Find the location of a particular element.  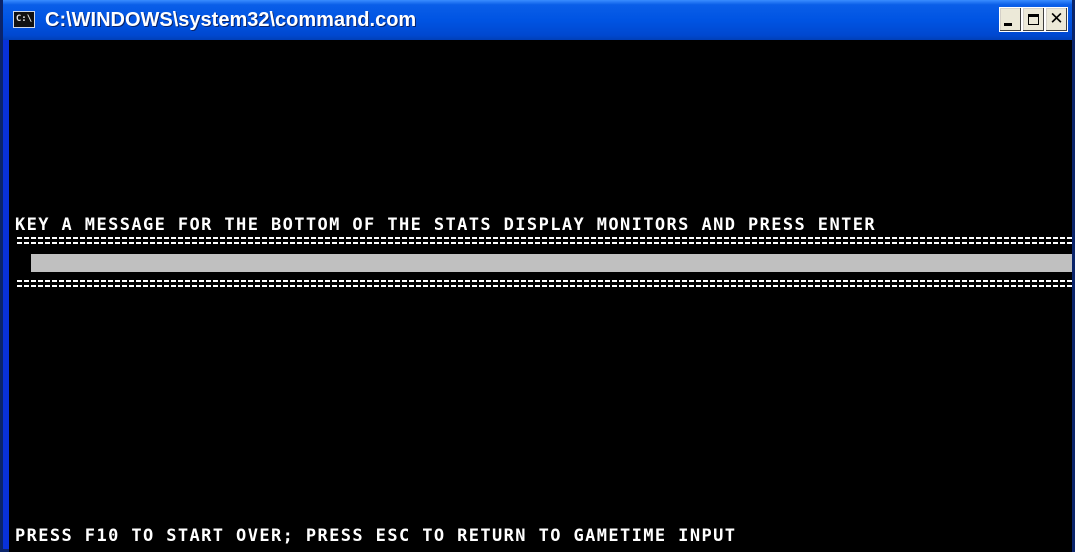

maximize-icon is located at coordinates (1033, 19).